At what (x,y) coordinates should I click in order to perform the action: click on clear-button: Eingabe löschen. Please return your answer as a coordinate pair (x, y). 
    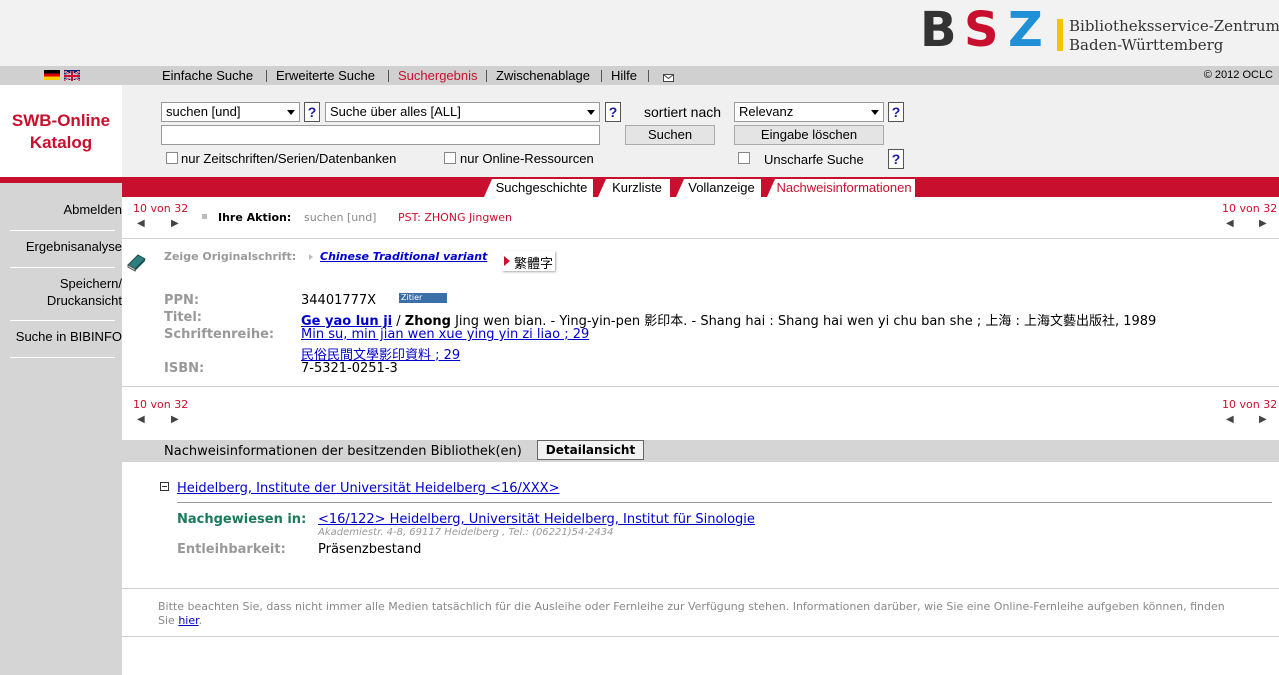
    Looking at the image, I should click on (809, 135).